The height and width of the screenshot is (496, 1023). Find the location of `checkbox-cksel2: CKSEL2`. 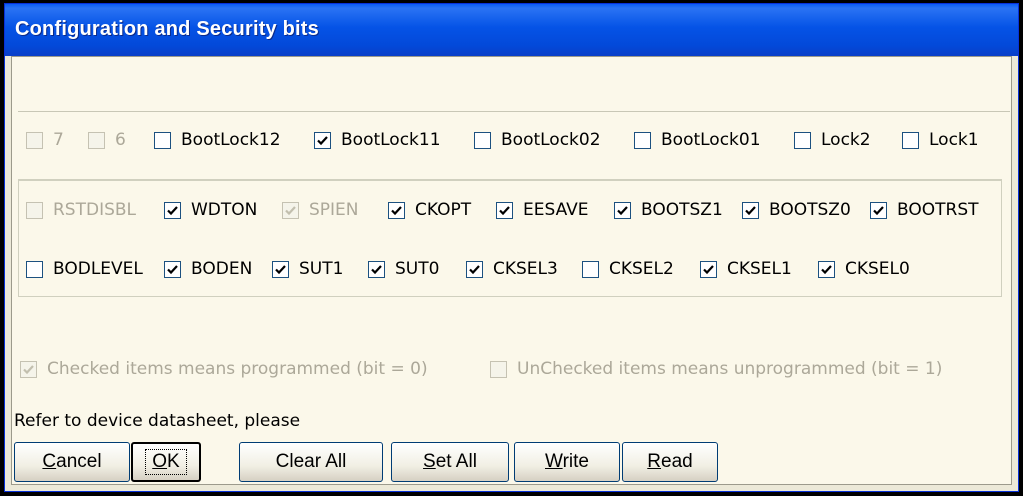

checkbox-cksel2: CKSEL2 is located at coordinates (628, 269).